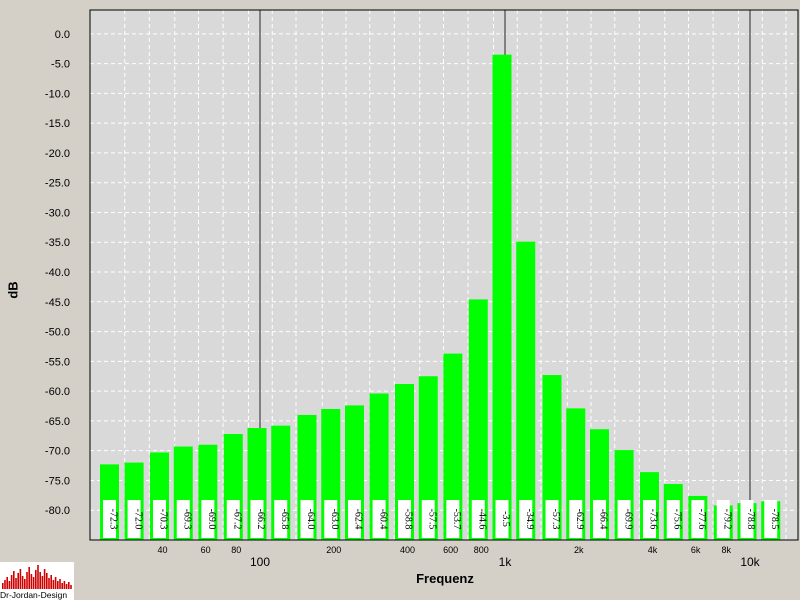 The width and height of the screenshot is (800, 600). What do you see at coordinates (529, 519) in the screenshot?
I see `bar-value-label: -34.9` at bounding box center [529, 519].